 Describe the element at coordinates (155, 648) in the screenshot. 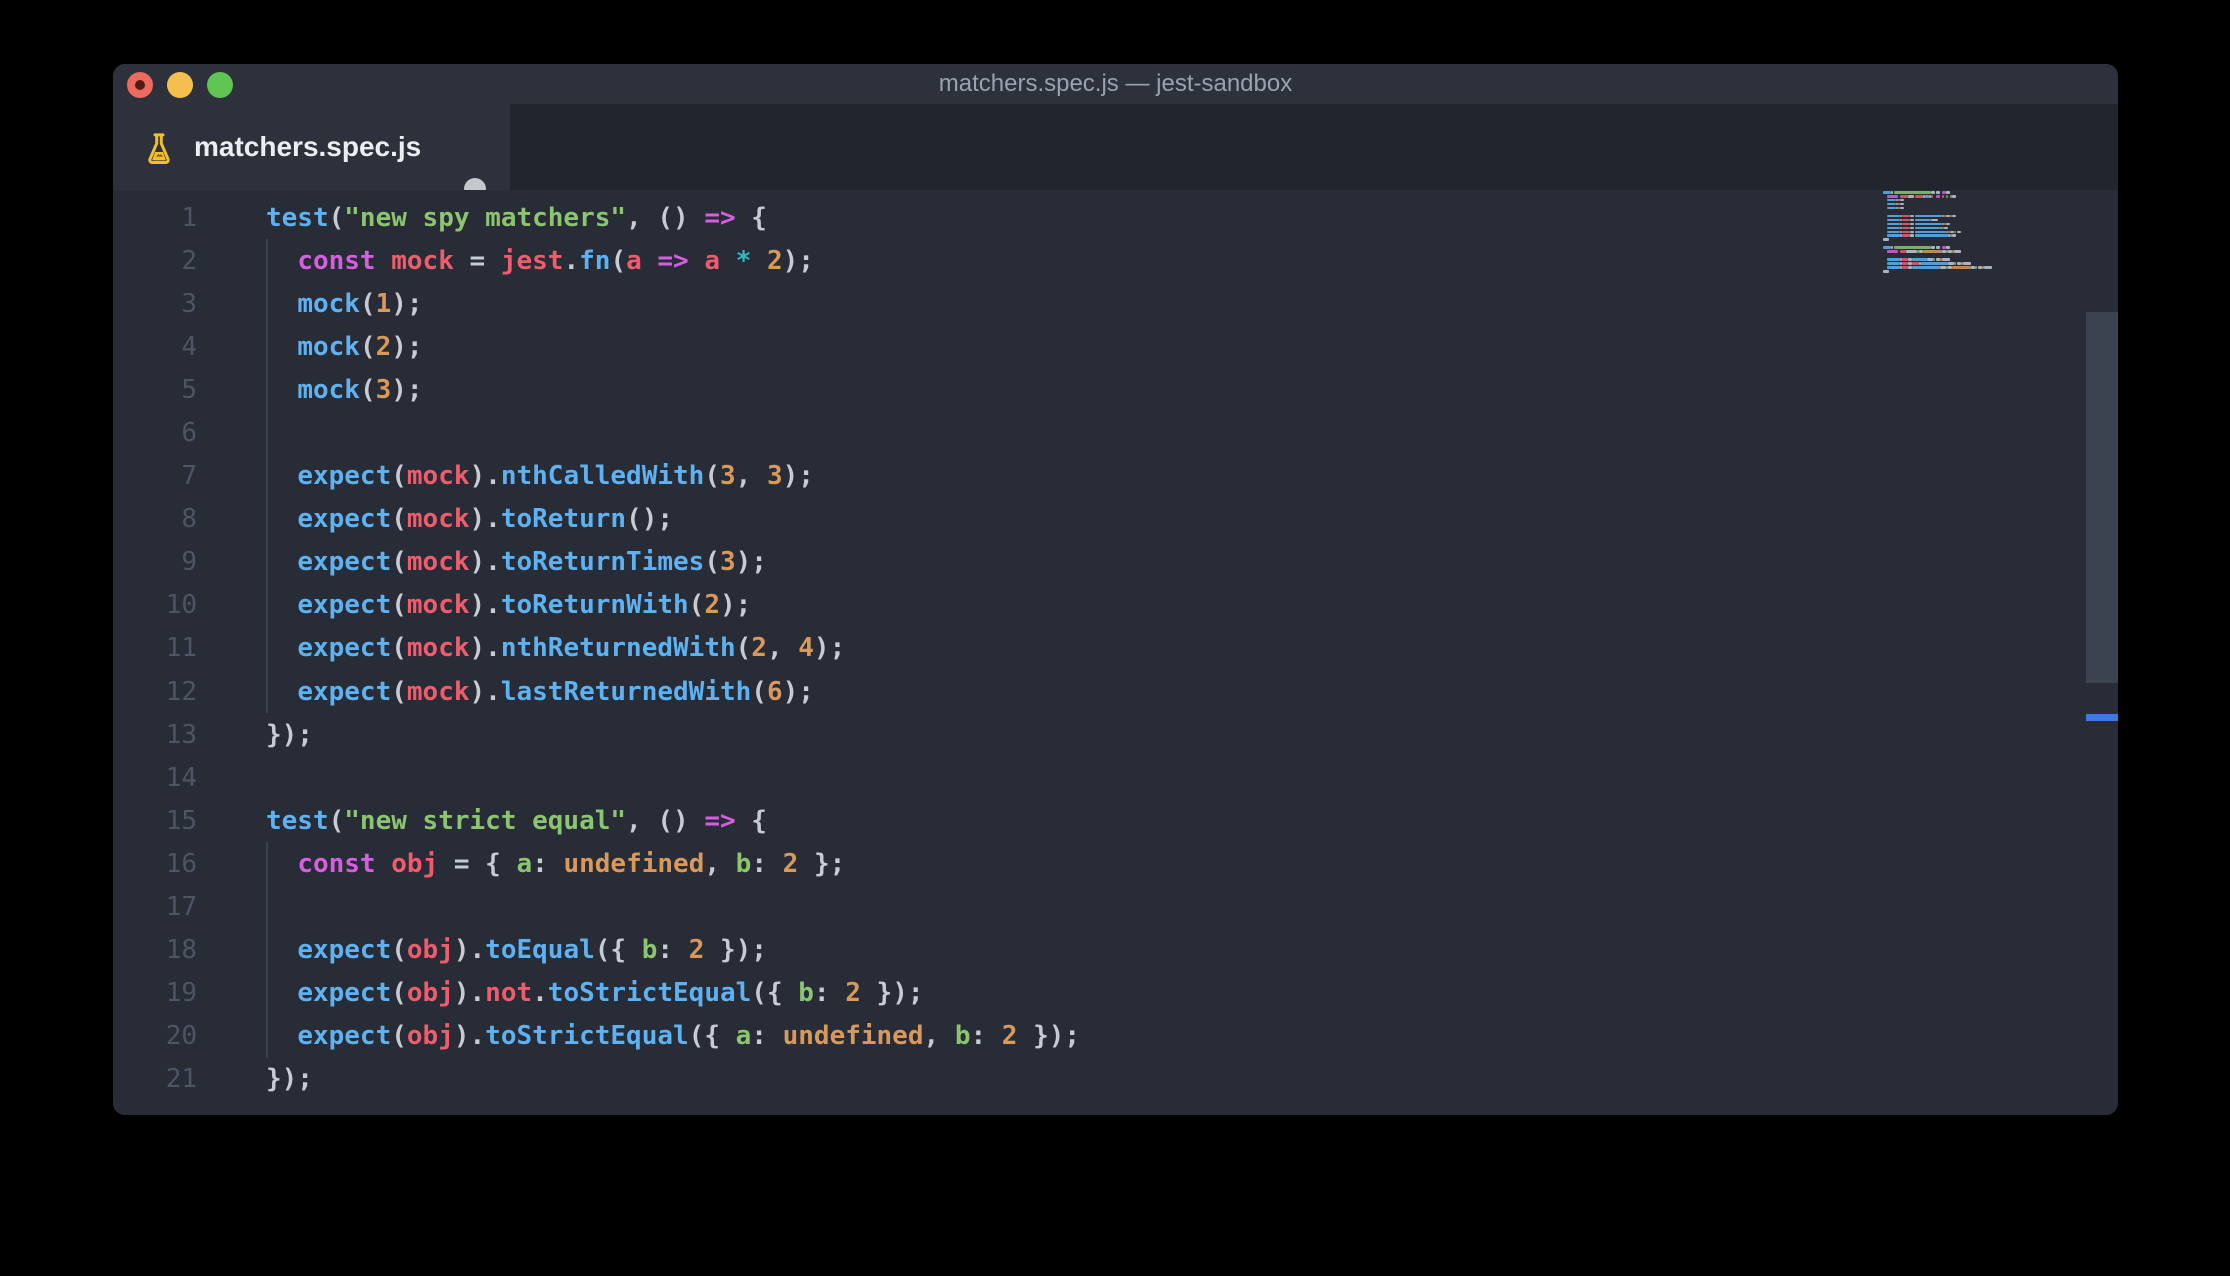

I see `line-number: 11` at that location.